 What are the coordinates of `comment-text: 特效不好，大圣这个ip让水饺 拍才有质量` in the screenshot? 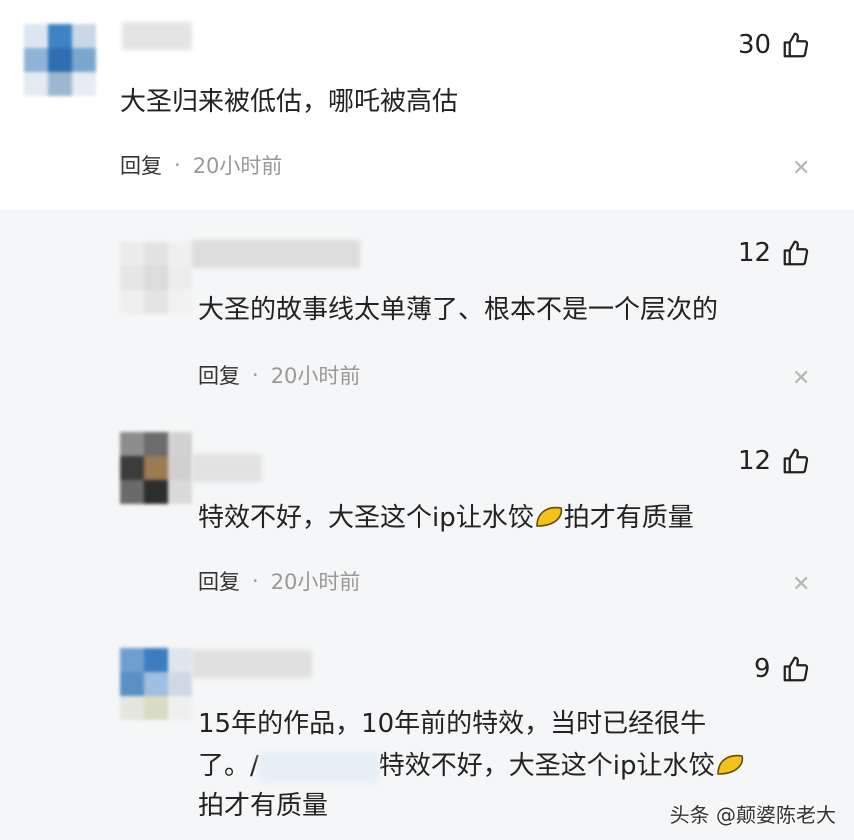 It's located at (446, 518).